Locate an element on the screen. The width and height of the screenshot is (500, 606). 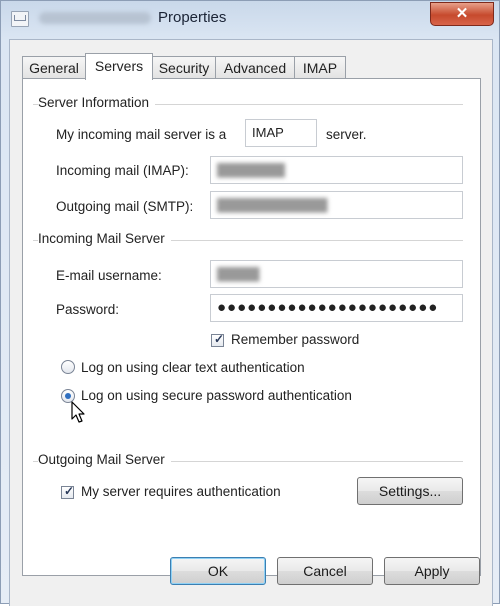
outgoing-server-heading: Outgoing Mail Server is located at coordinates (104, 459).